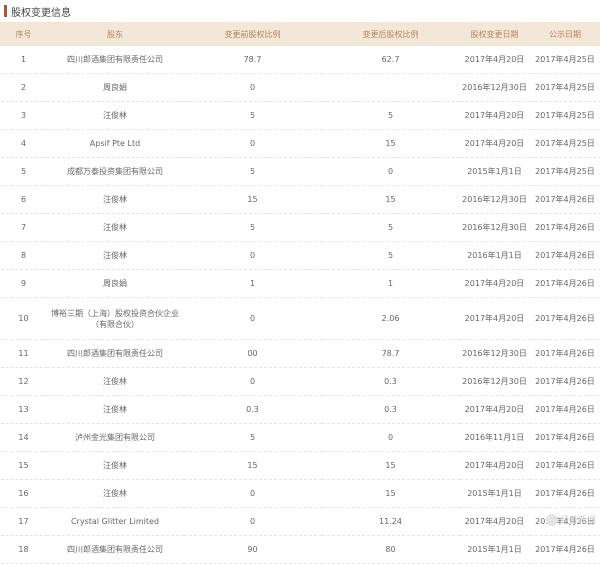 The height and width of the screenshot is (564, 600). I want to click on table-row: 8汪俊林052016年1月1日2017年4月26日, so click(300, 256).